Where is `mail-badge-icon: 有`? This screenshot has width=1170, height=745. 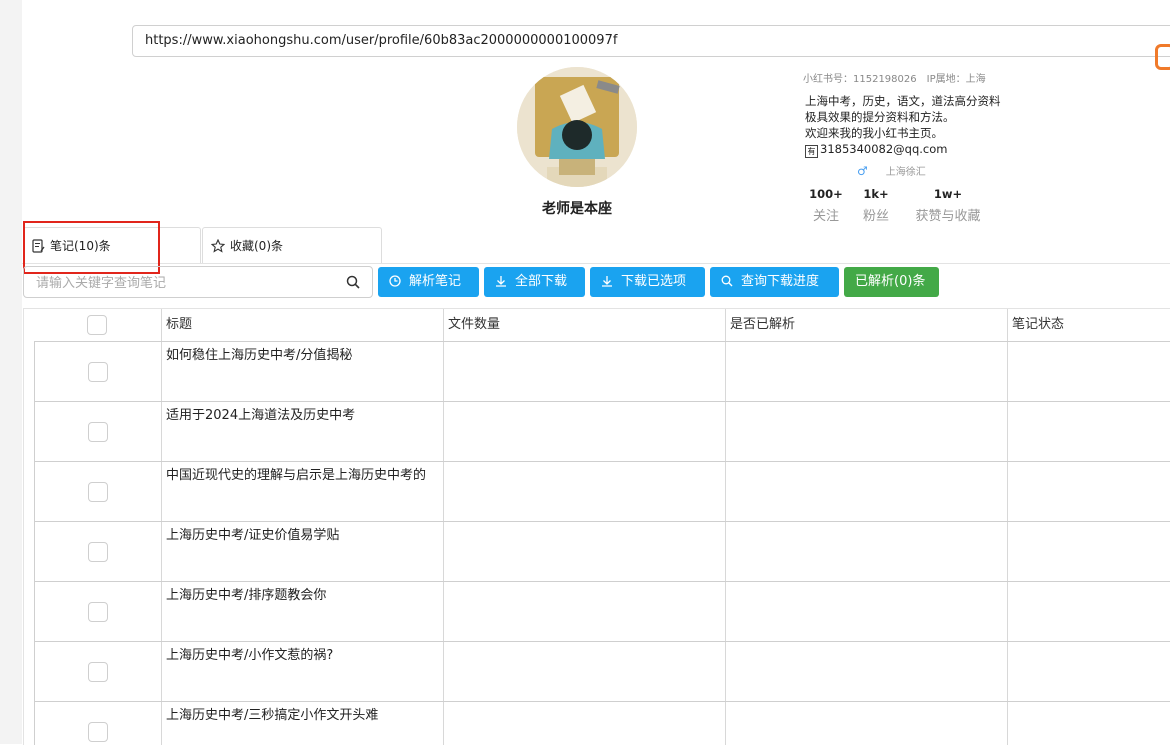 mail-badge-icon: 有 is located at coordinates (811, 151).